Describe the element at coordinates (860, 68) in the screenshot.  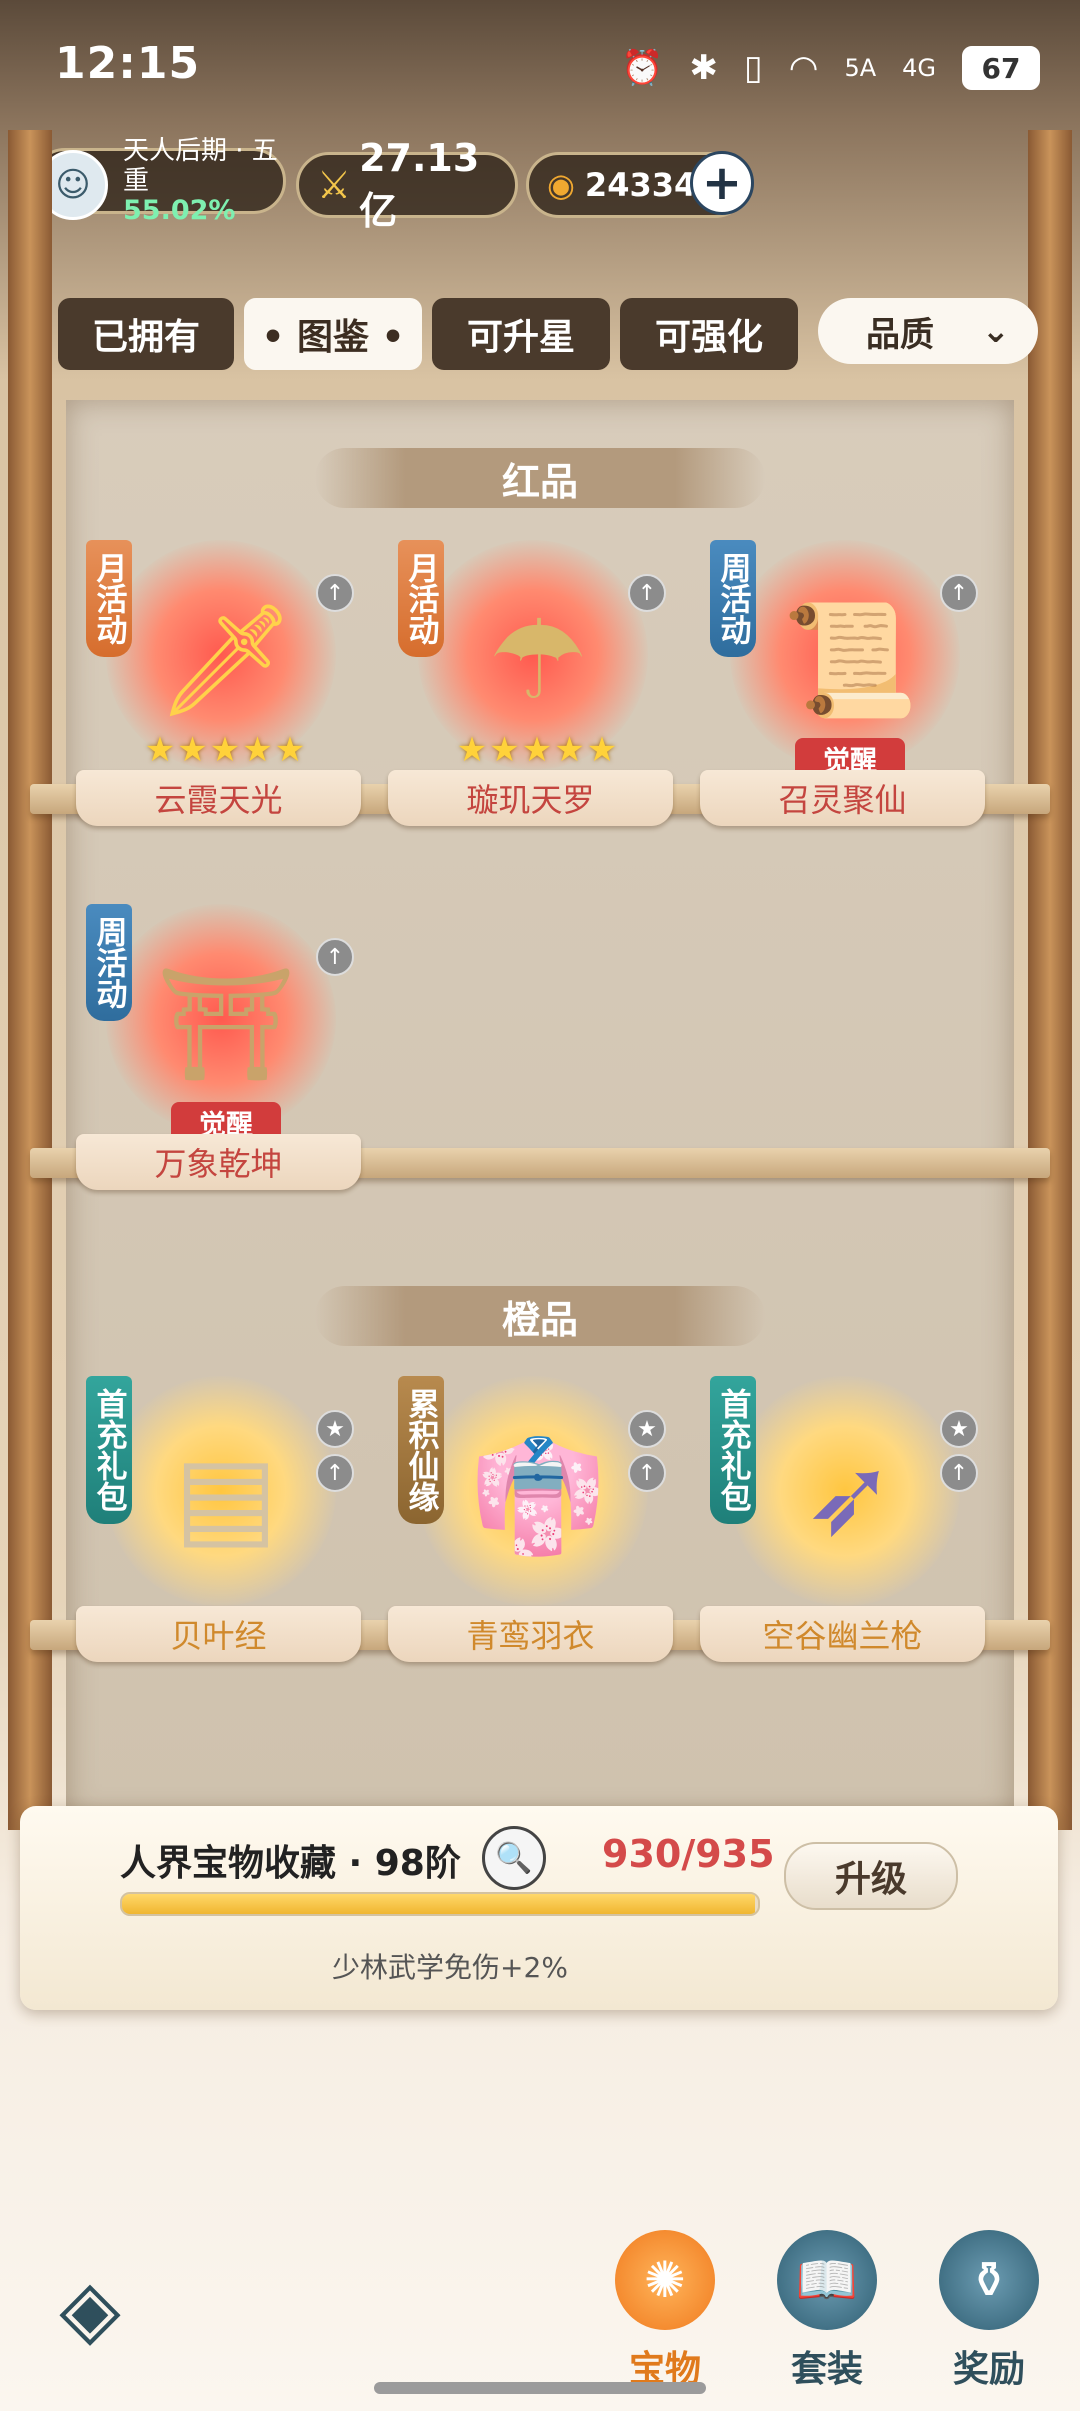
I see `signal-5g-label: 5A` at that location.